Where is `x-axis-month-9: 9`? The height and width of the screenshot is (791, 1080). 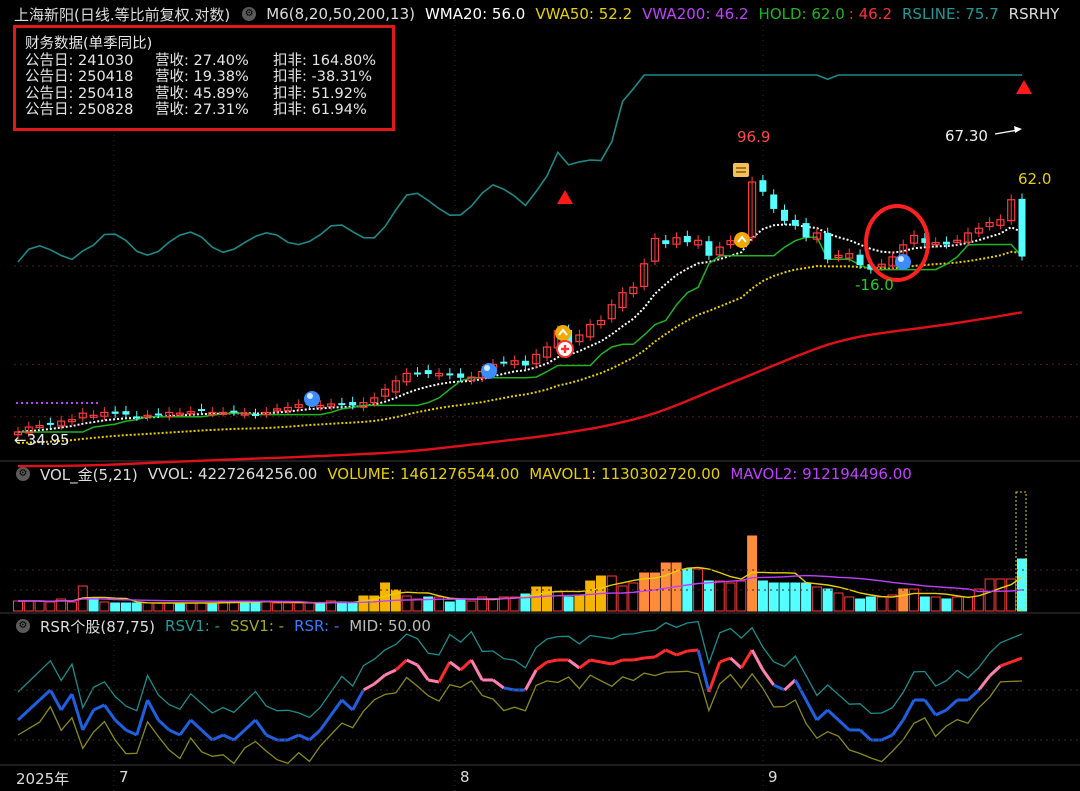
x-axis-month-9: 9 is located at coordinates (773, 777).